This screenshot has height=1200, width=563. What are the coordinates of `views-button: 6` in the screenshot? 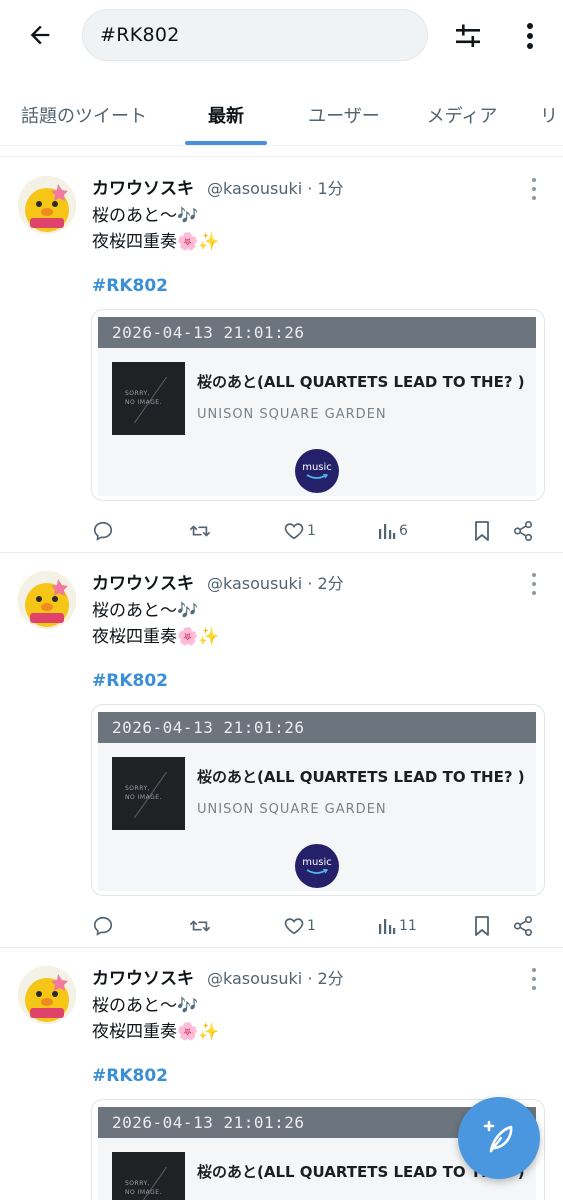 It's located at (392, 531).